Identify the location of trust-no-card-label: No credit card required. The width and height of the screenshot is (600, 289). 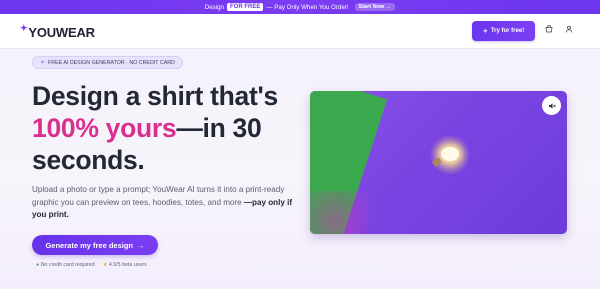
(67, 265).